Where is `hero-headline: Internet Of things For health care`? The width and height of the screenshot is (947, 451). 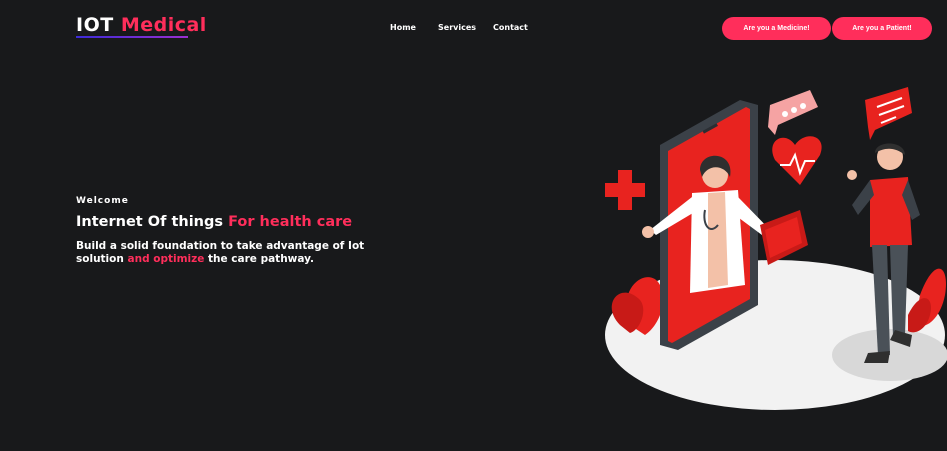
hero-headline: Internet Of things For health care is located at coordinates (214, 222).